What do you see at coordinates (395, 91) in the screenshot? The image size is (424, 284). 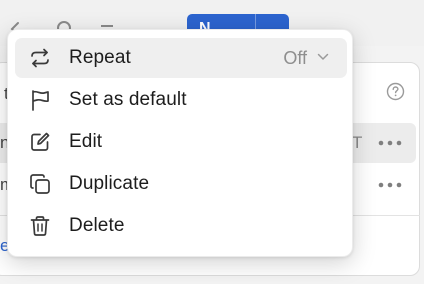 I see `help-icon` at bounding box center [395, 91].